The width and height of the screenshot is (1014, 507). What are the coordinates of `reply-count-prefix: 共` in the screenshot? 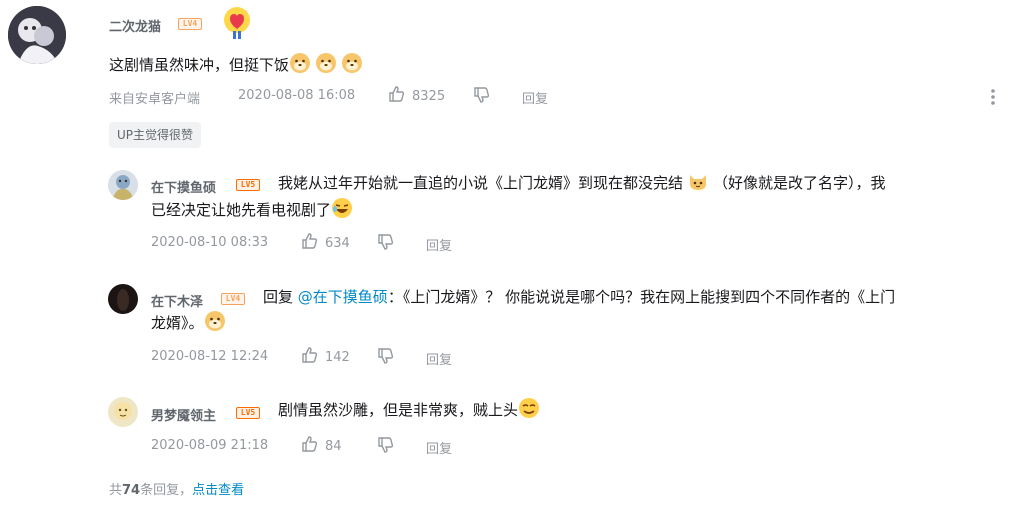 It's located at (116, 490).